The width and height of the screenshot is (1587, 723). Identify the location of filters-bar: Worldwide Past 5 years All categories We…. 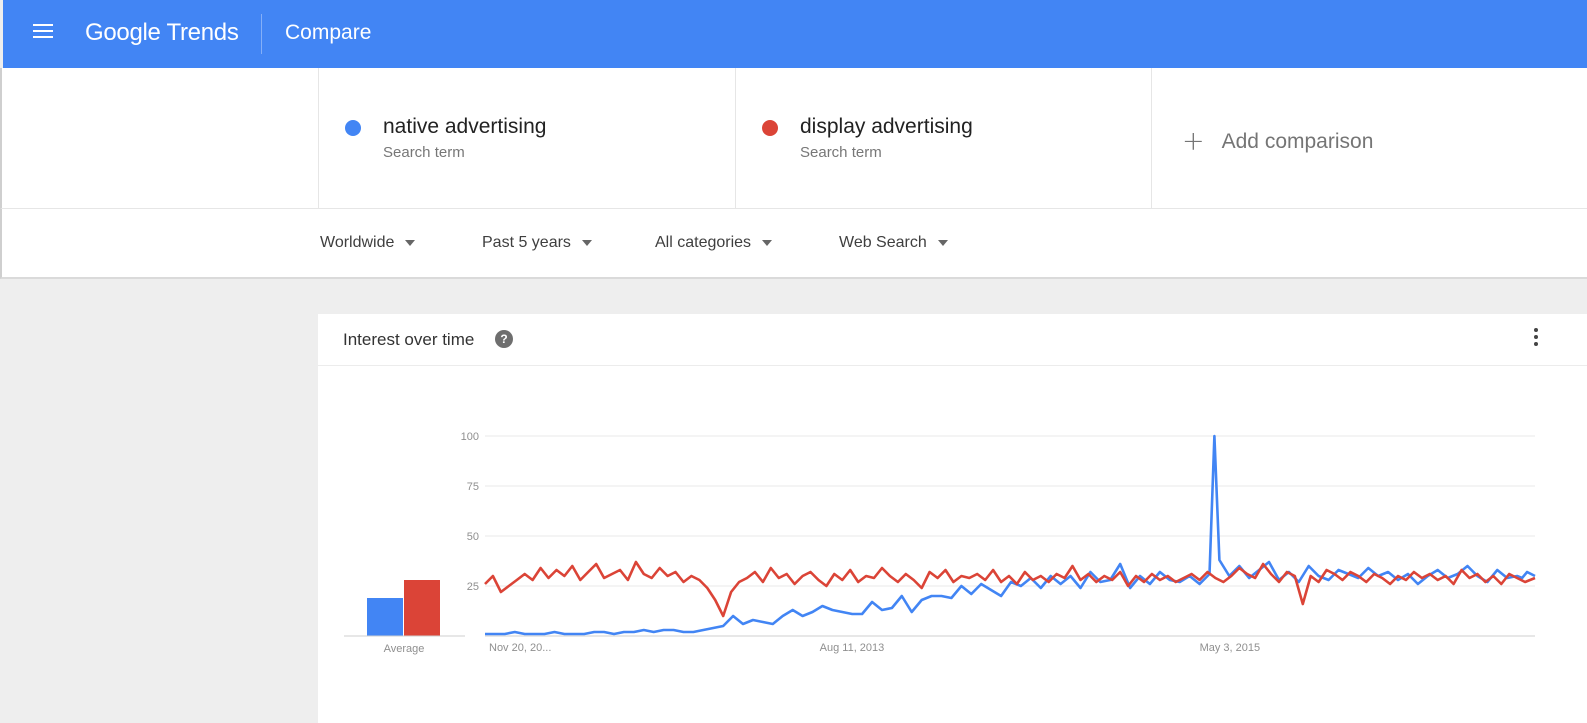
(793, 243).